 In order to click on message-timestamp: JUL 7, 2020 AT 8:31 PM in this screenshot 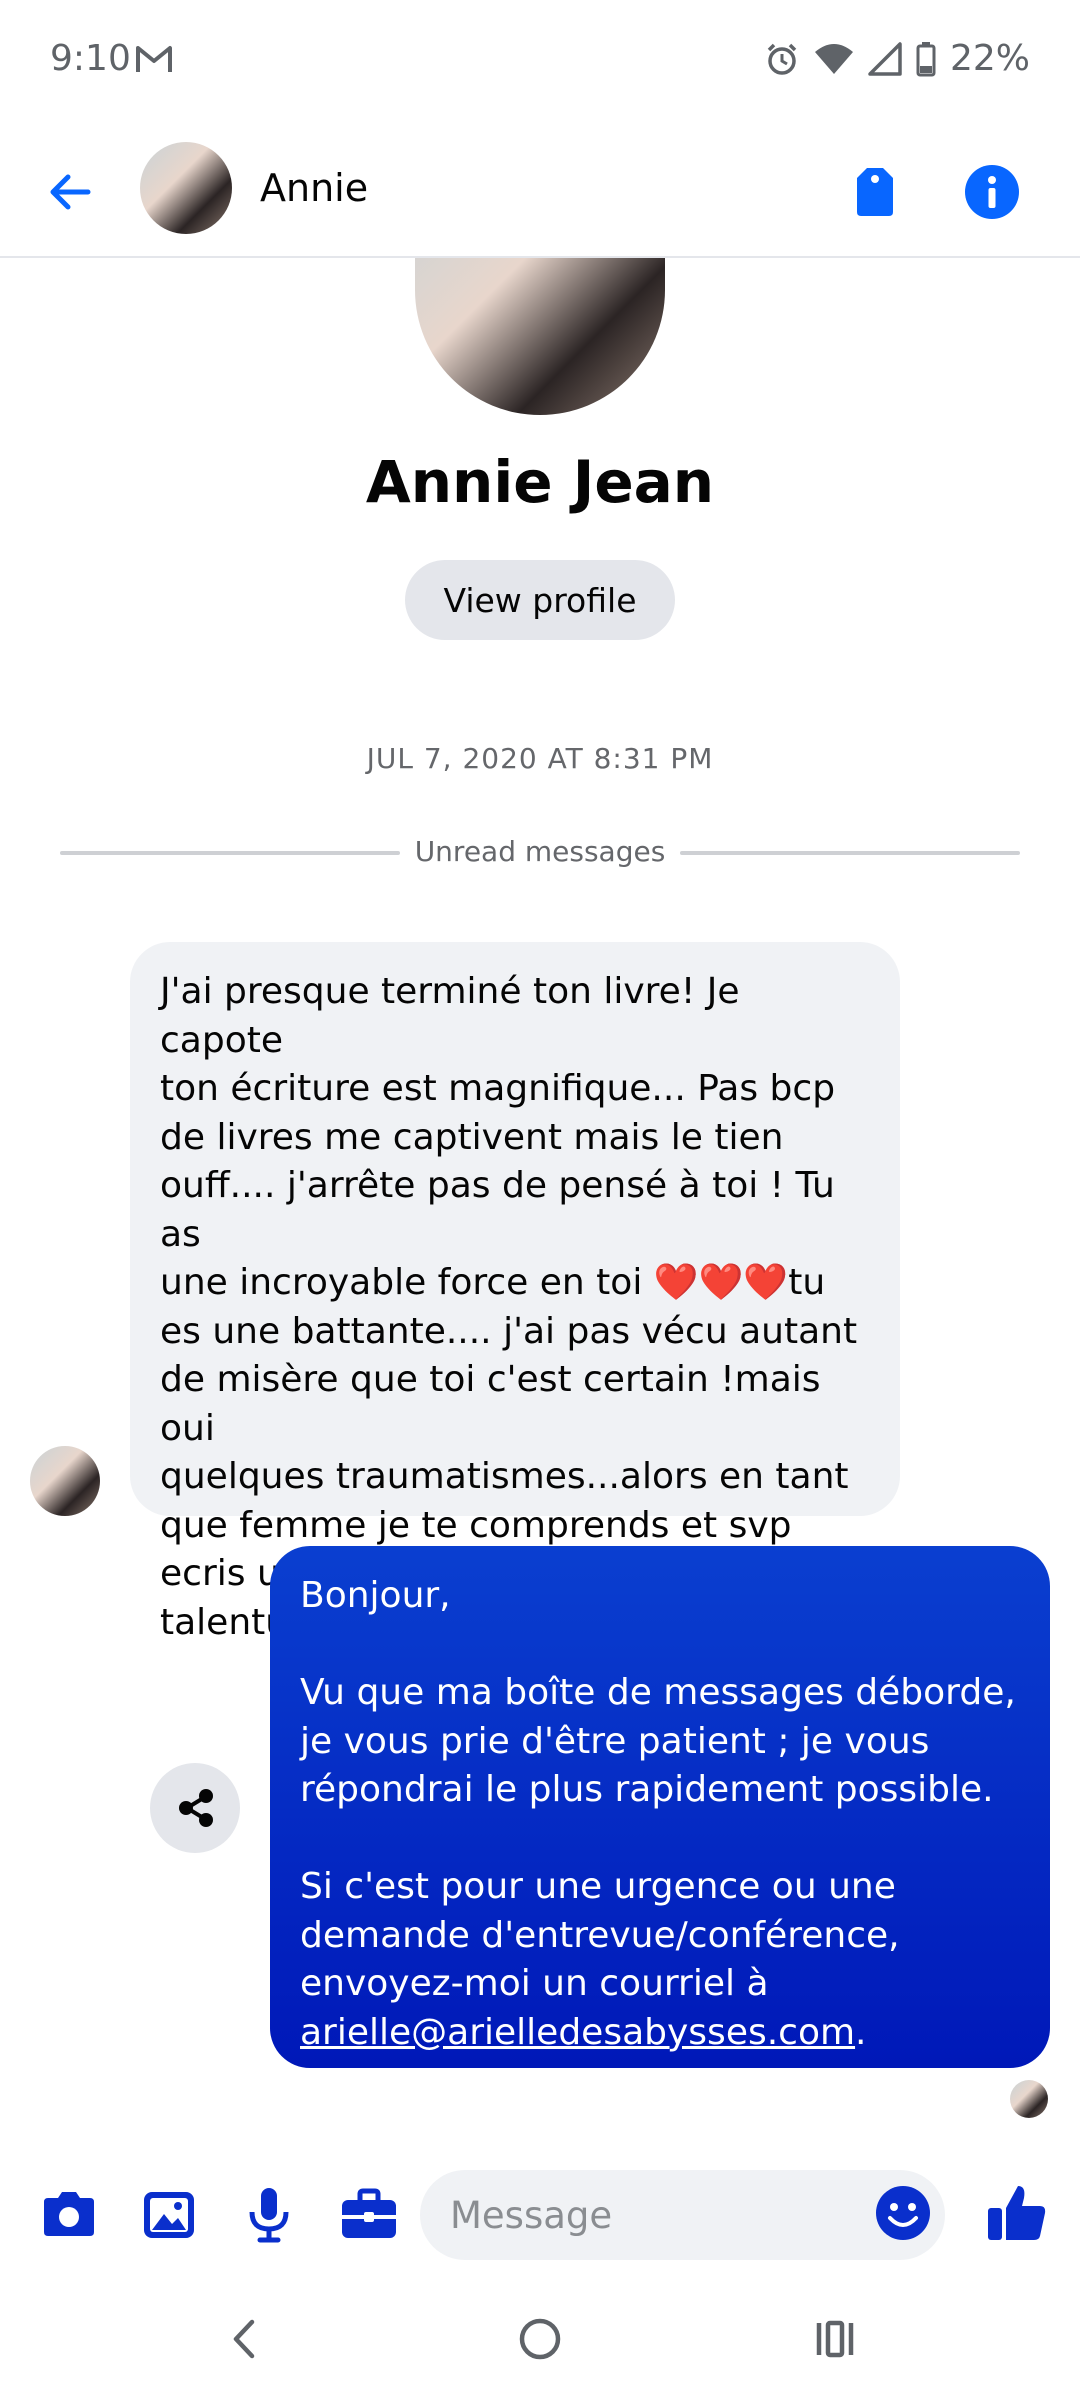, I will do `click(540, 758)`.